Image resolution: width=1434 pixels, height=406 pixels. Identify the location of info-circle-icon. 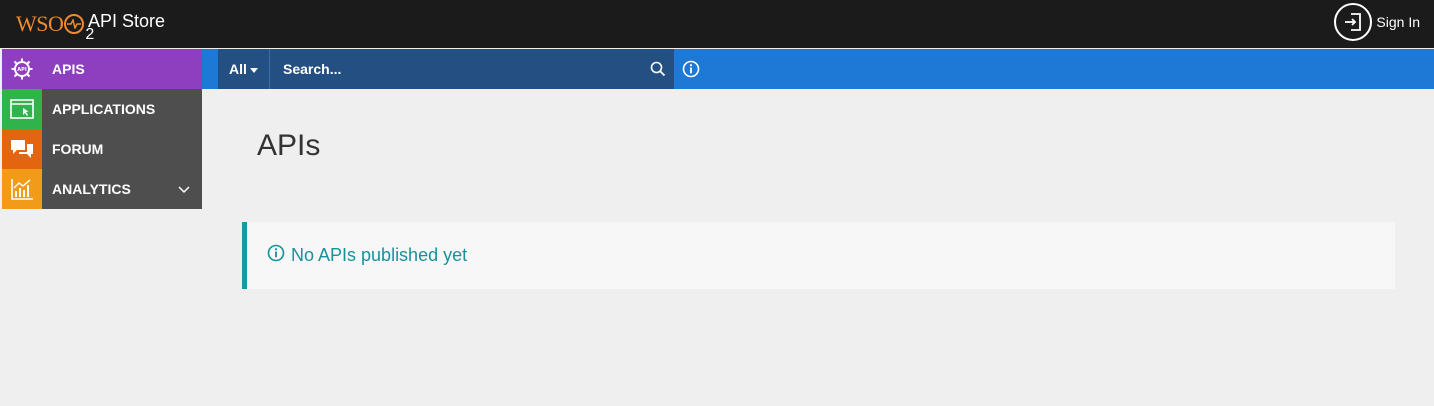
(276, 255).